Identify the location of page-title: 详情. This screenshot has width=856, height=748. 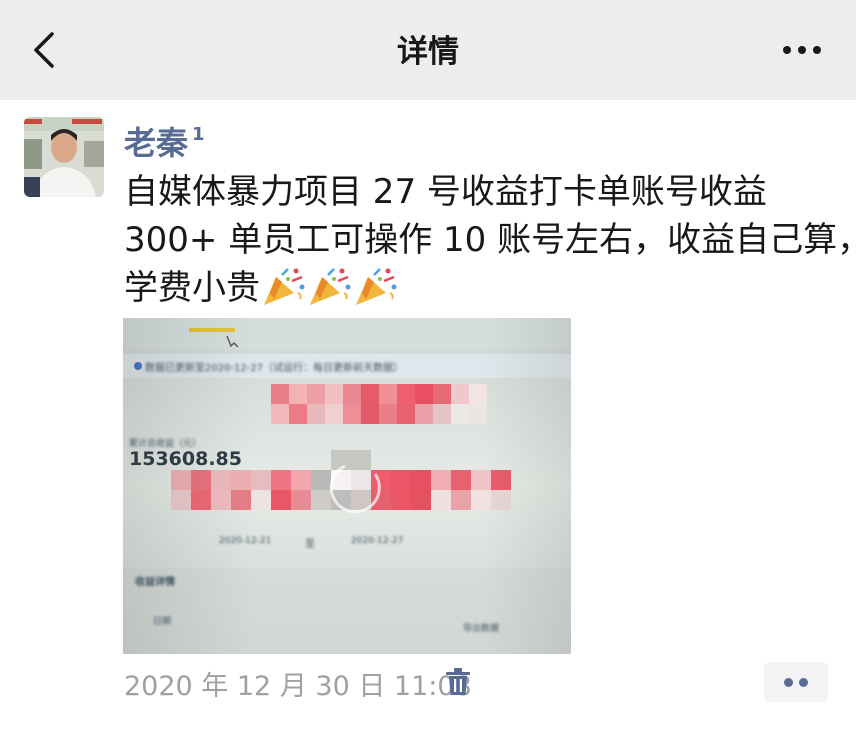
(428, 52).